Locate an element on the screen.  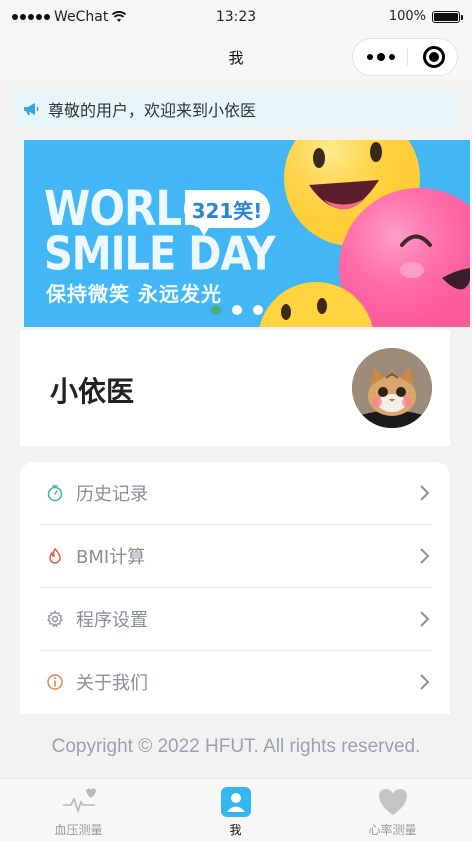
banner-slogan: 保持微笑 永远发光 is located at coordinates (134, 294).